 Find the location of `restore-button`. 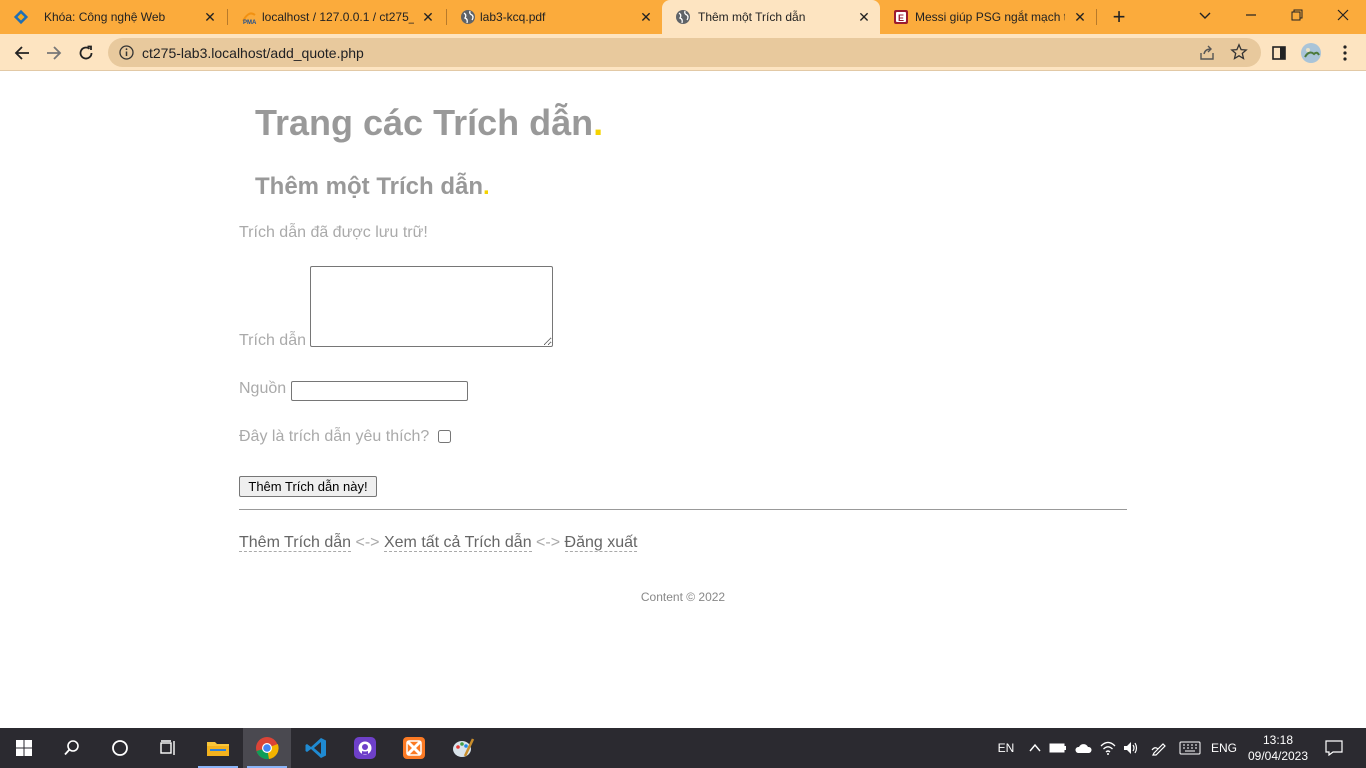

restore-button is located at coordinates (1297, 15).